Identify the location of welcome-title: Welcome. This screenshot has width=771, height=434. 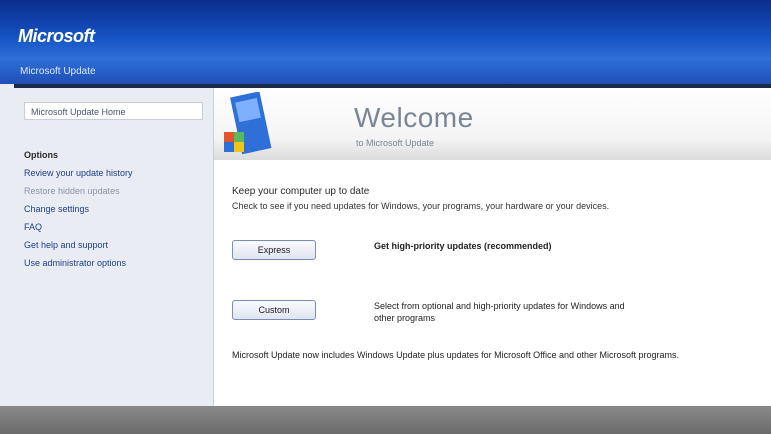
(414, 117).